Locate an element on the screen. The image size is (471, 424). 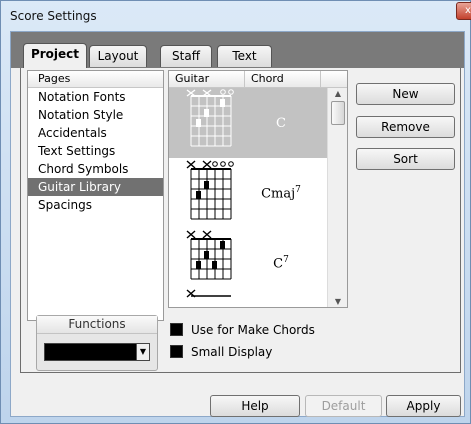
functions-select: ▼ is located at coordinates (97, 352).